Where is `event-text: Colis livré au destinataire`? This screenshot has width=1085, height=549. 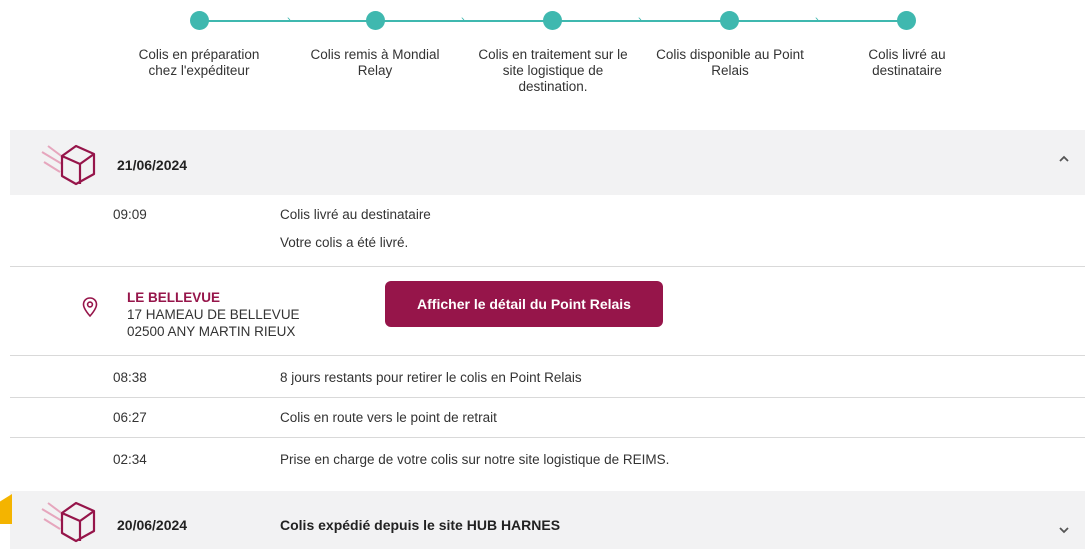
event-text: Colis livré au destinataire is located at coordinates (355, 214).